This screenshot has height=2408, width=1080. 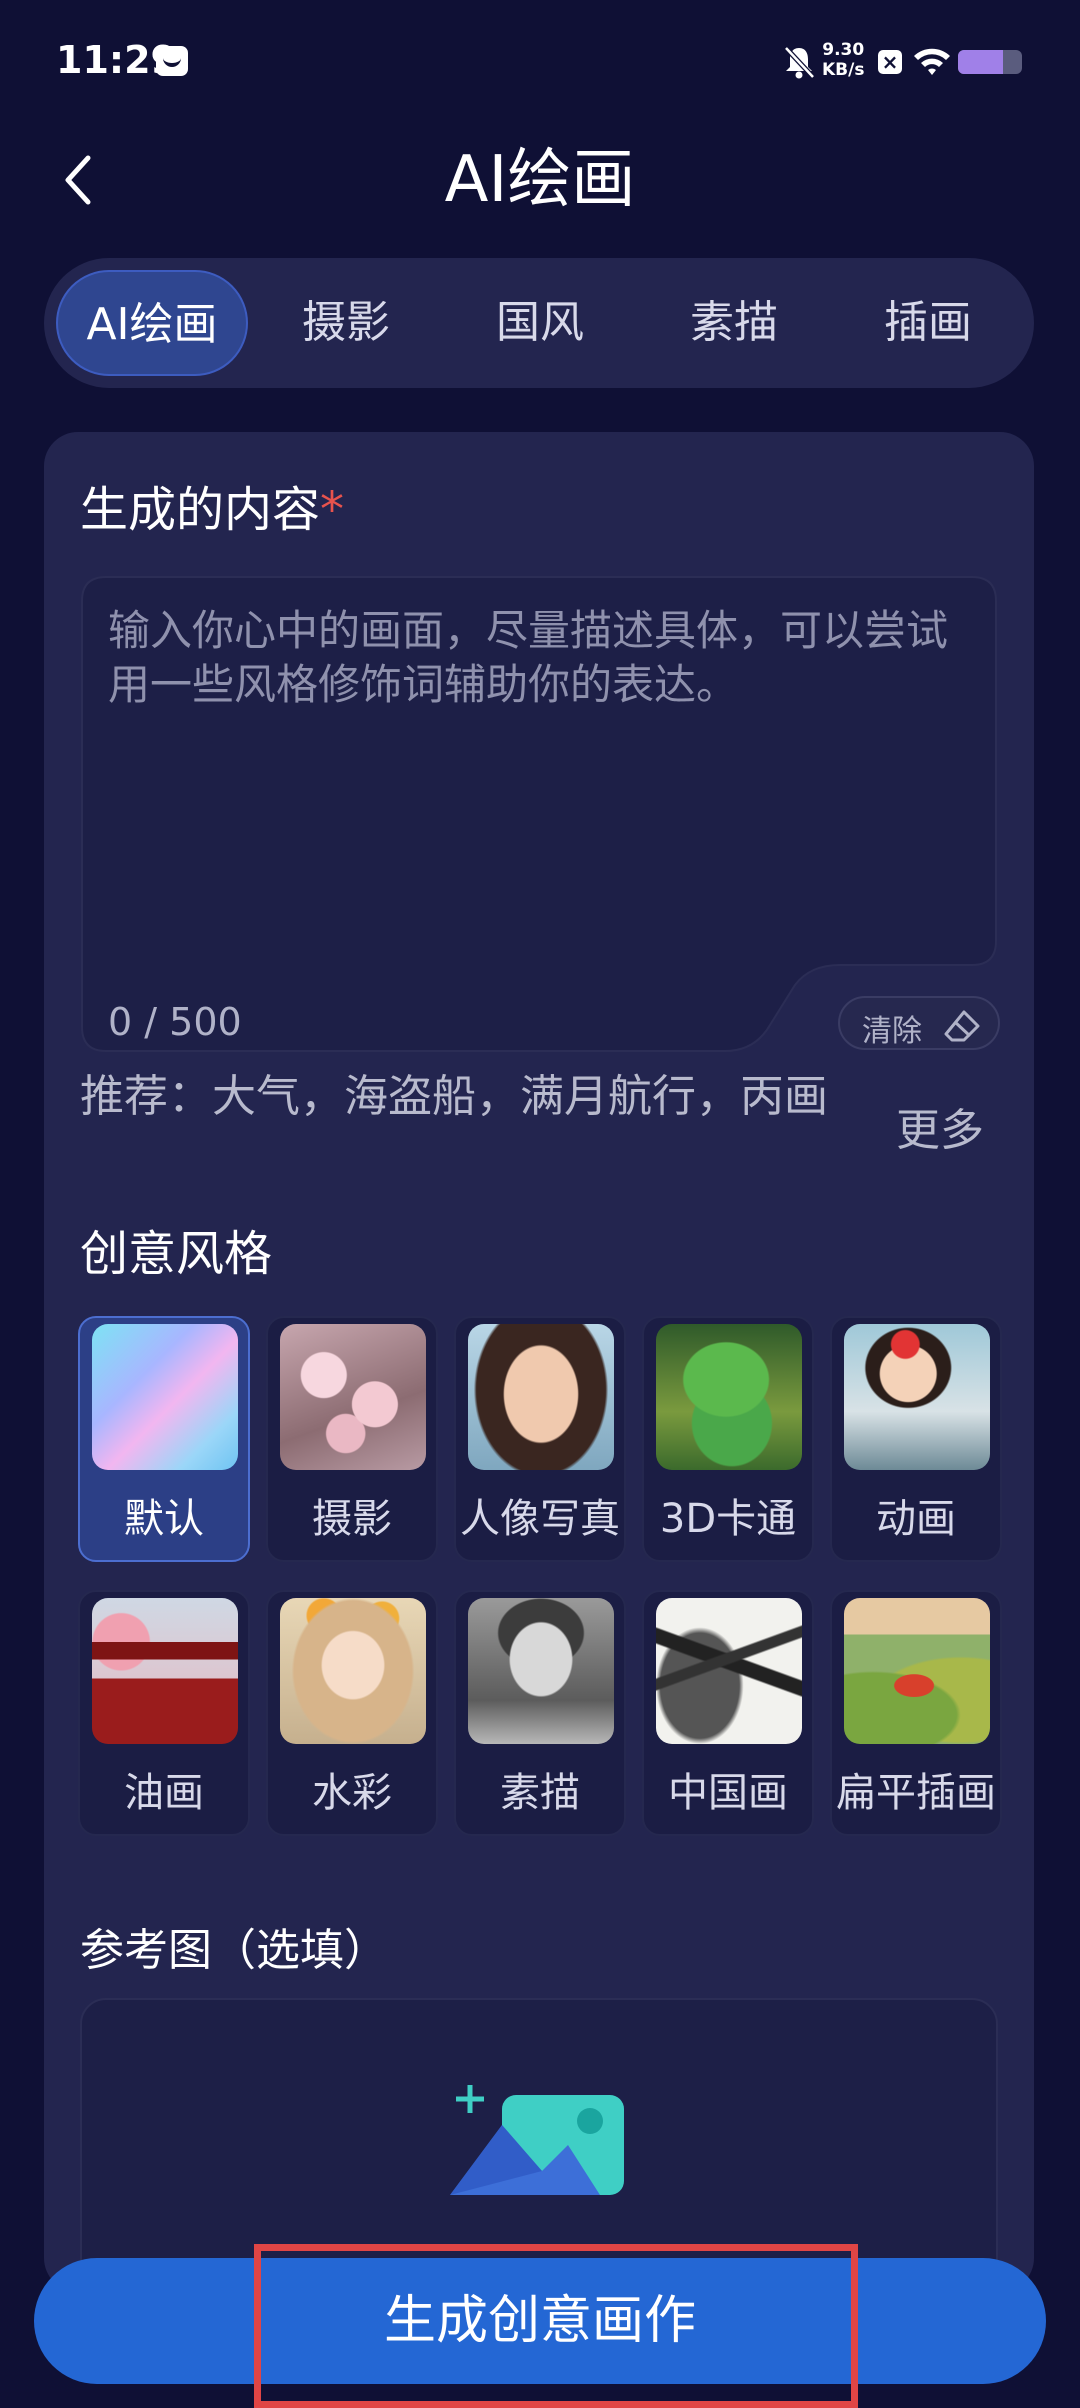 What do you see at coordinates (980, 62) in the screenshot?
I see `battery-level-fill` at bounding box center [980, 62].